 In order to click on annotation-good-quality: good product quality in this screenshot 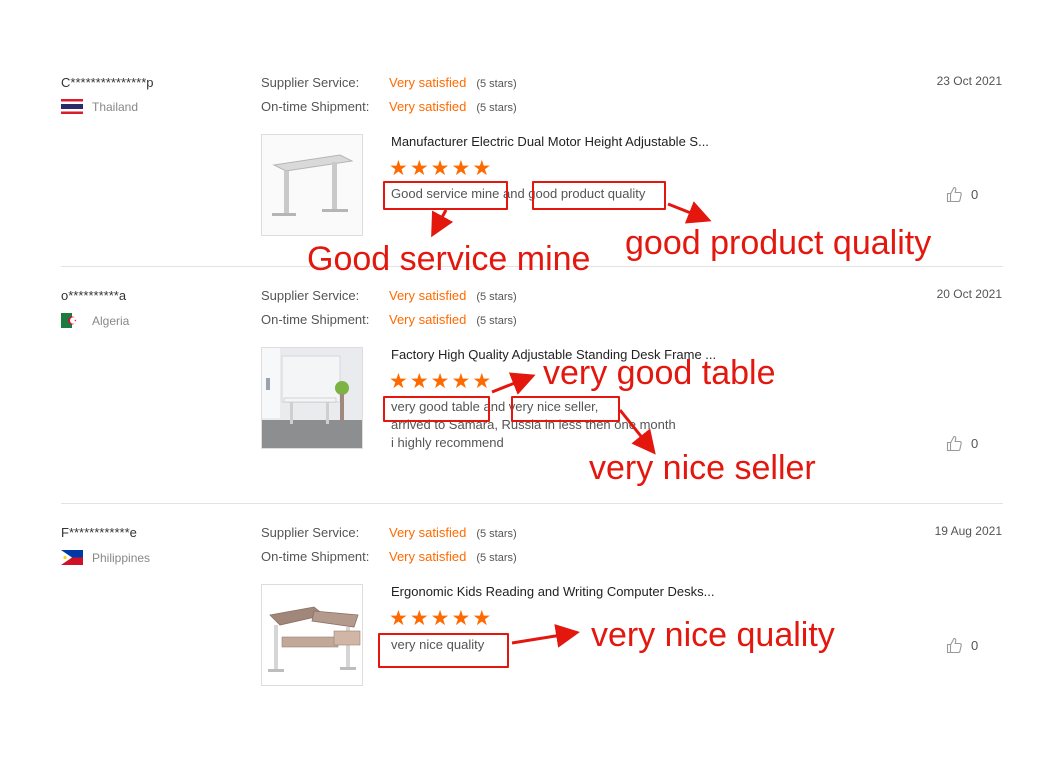, I will do `click(778, 243)`.